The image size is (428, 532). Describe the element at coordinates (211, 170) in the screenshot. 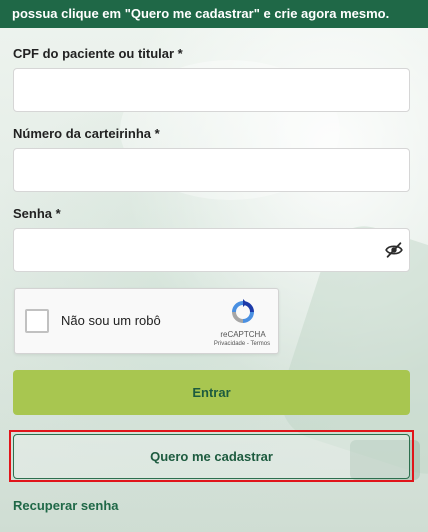

I see `carteirinha-input` at that location.